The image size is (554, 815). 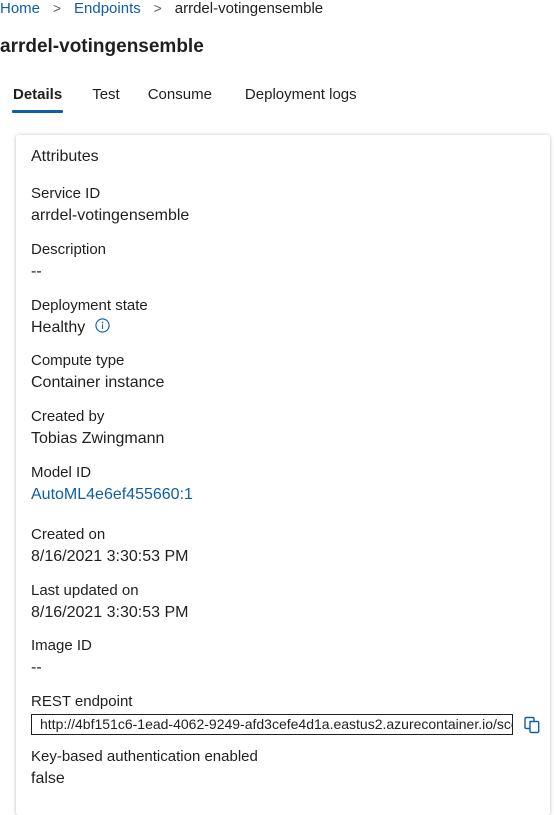 What do you see at coordinates (301, 97) in the screenshot?
I see `tab-deployment-logs: Deployment logs` at bounding box center [301, 97].